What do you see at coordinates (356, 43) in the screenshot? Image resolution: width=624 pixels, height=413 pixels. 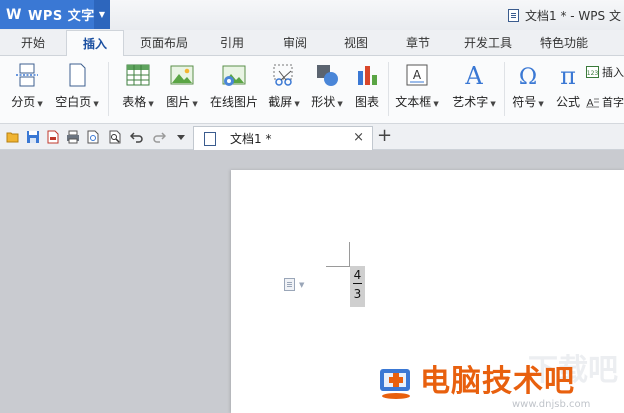 I see `tab-view: 视图` at bounding box center [356, 43].